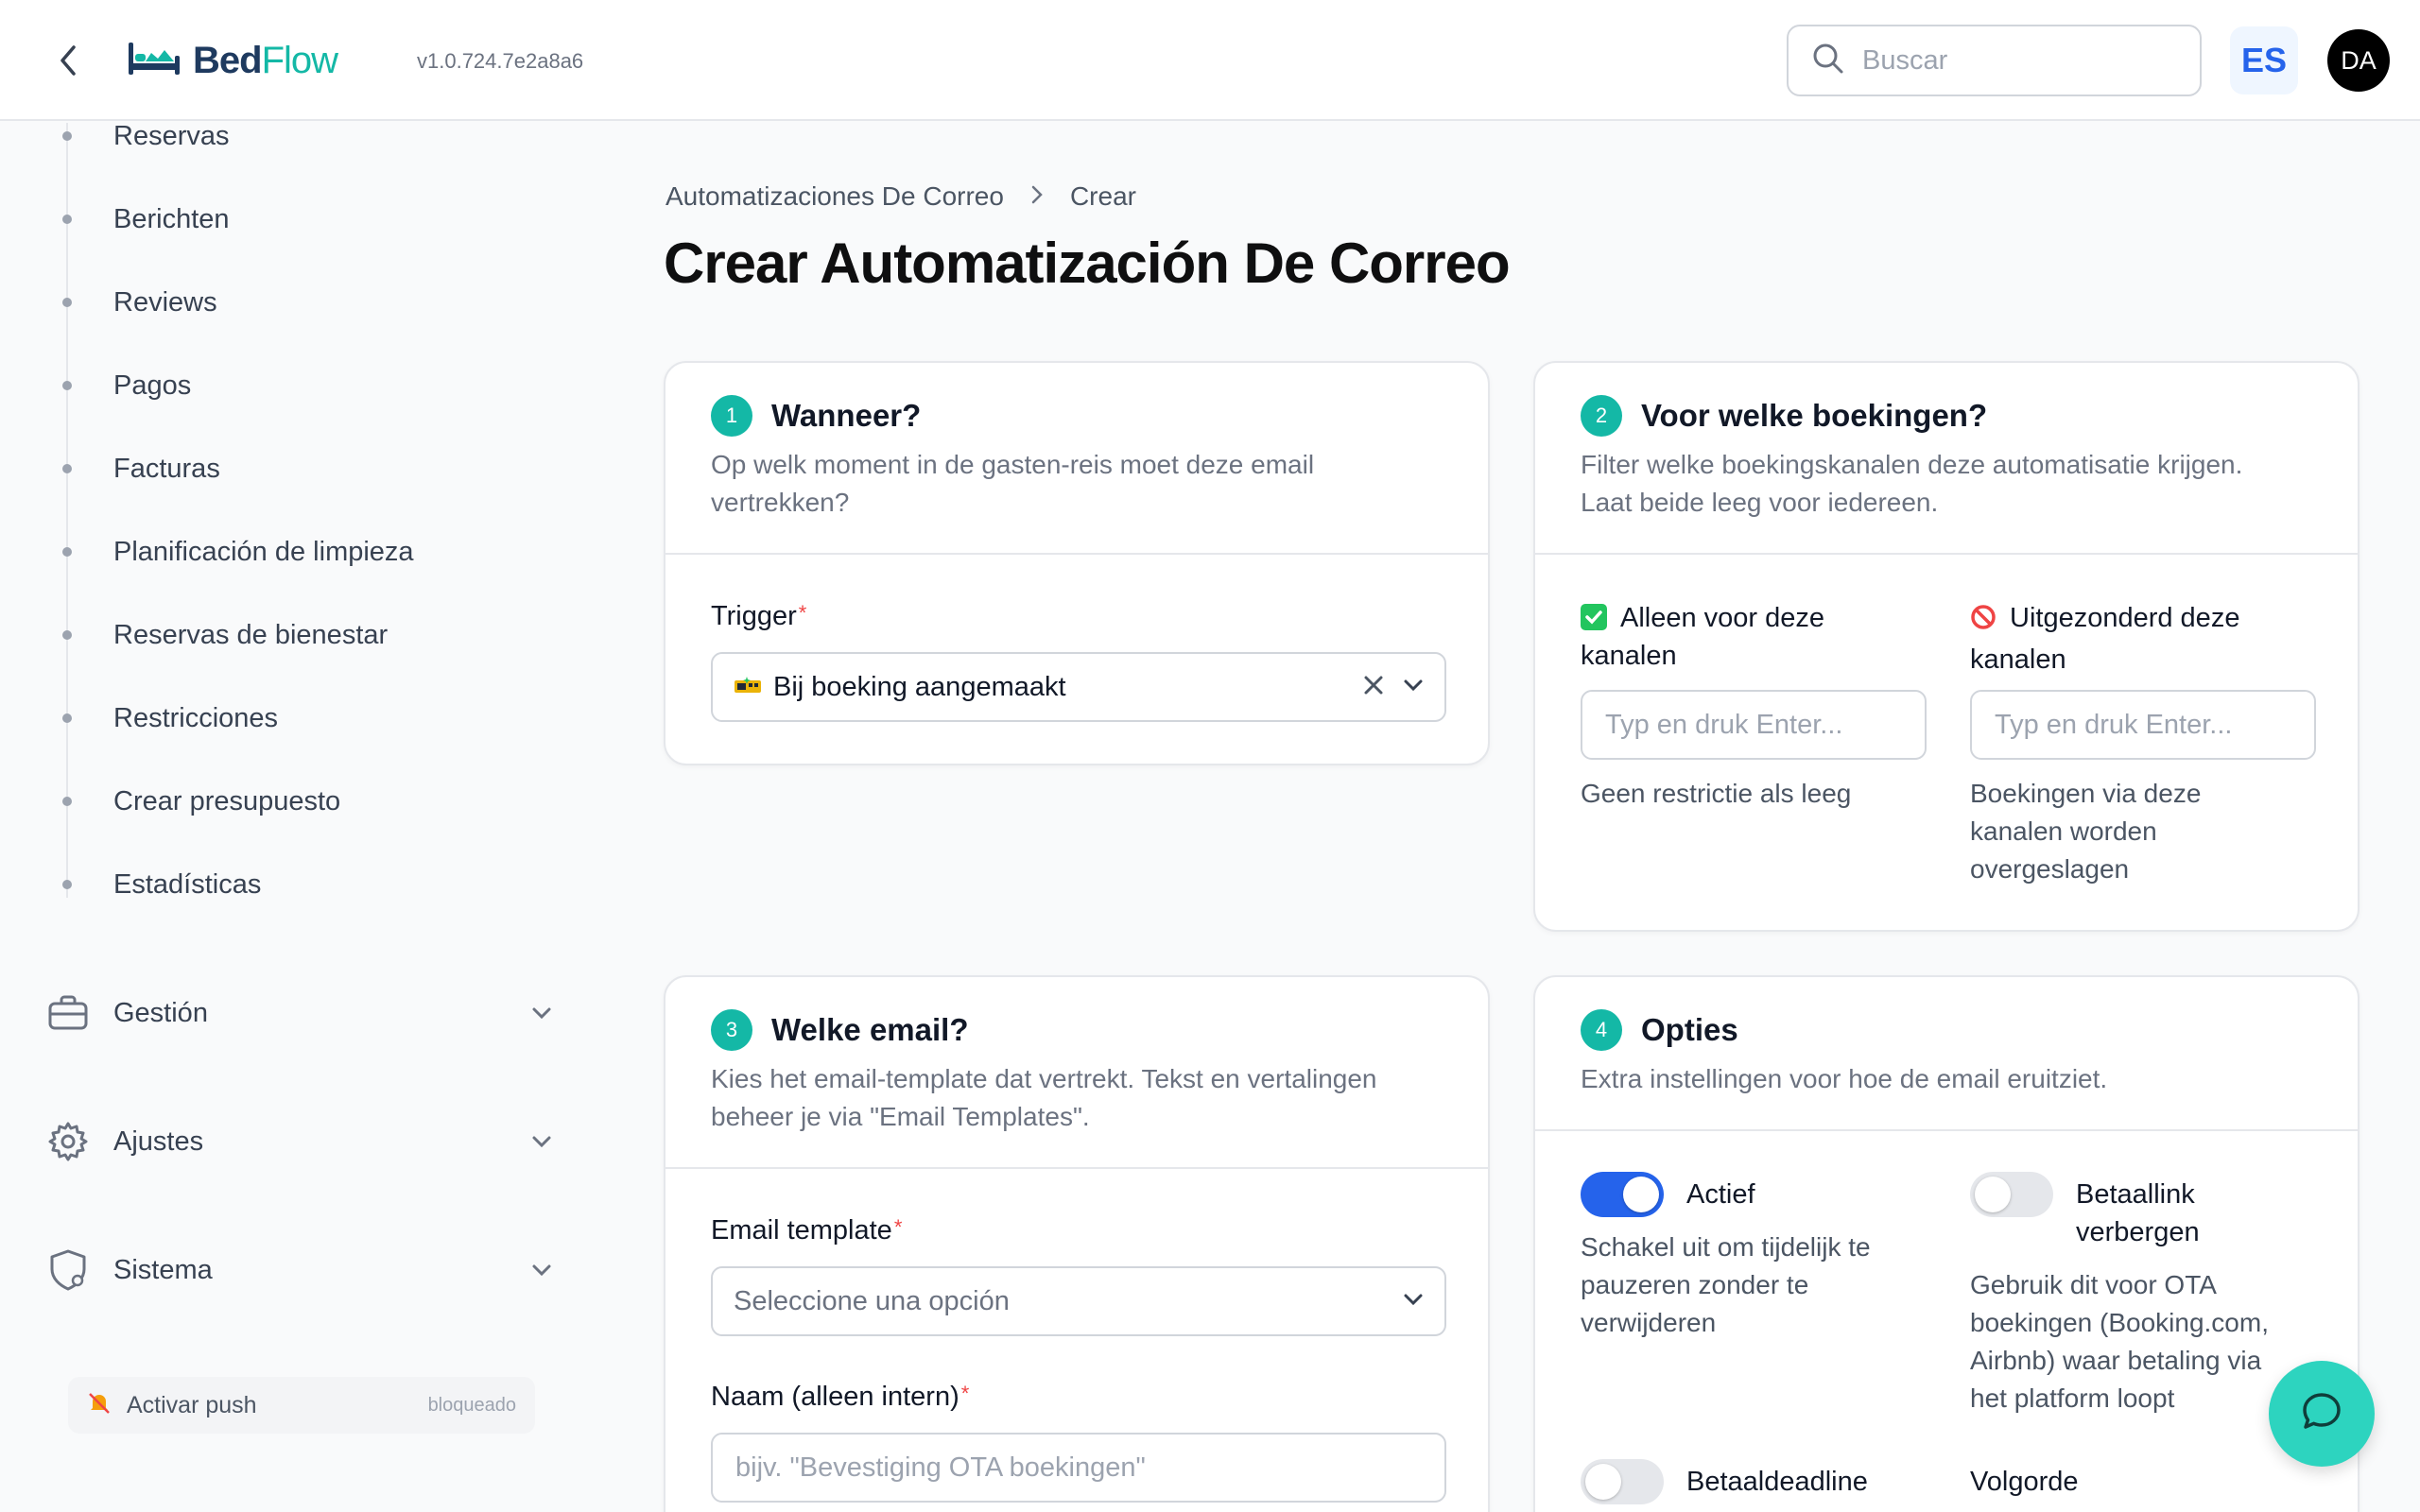  What do you see at coordinates (302, 1405) in the screenshot?
I see `push-notifications-toggle: Activar push bloqueado` at bounding box center [302, 1405].